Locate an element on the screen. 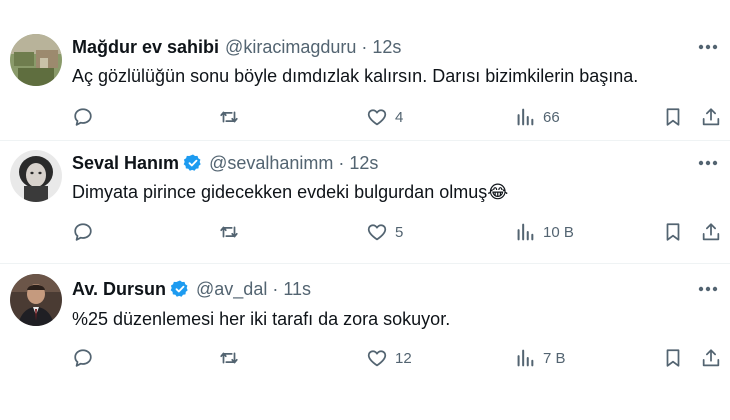 The image size is (730, 420). views-count: 10 B is located at coordinates (558, 232).